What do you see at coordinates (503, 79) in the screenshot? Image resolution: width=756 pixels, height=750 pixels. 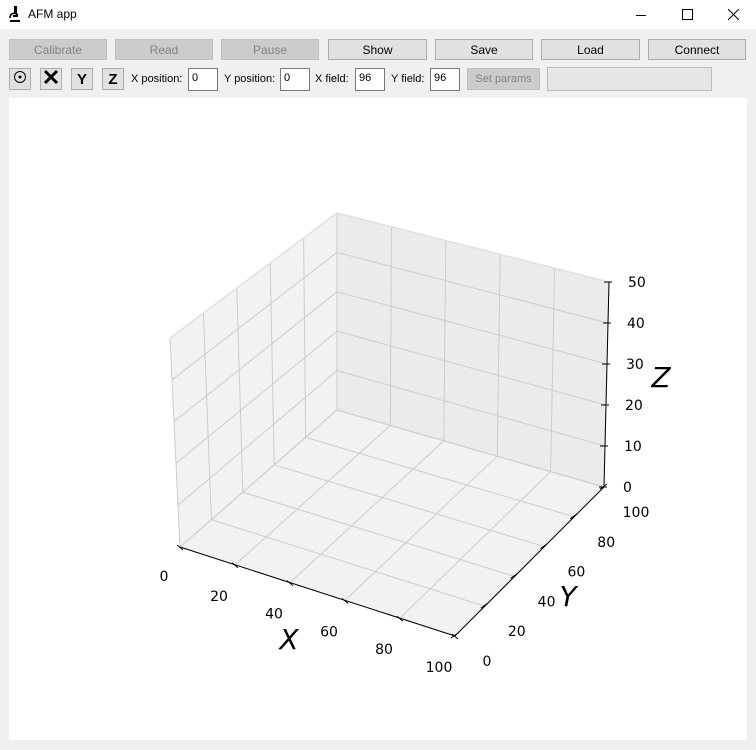 I see `set-params-button: Set params` at bounding box center [503, 79].